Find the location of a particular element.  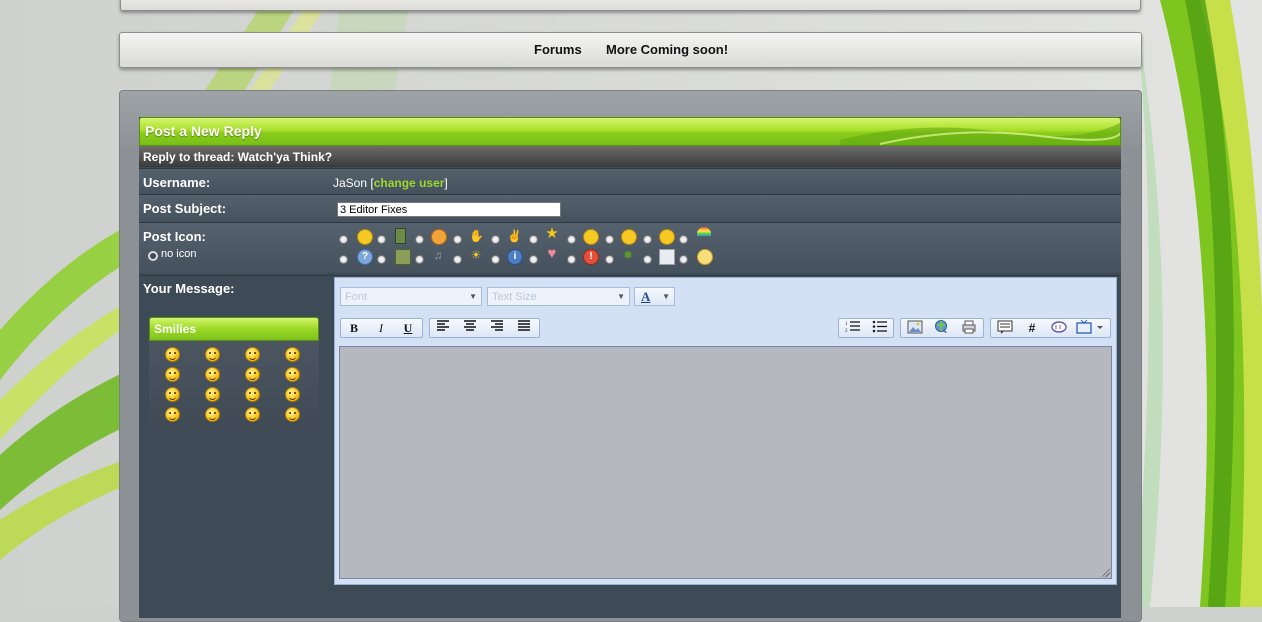

italic-button: I is located at coordinates (381, 328).